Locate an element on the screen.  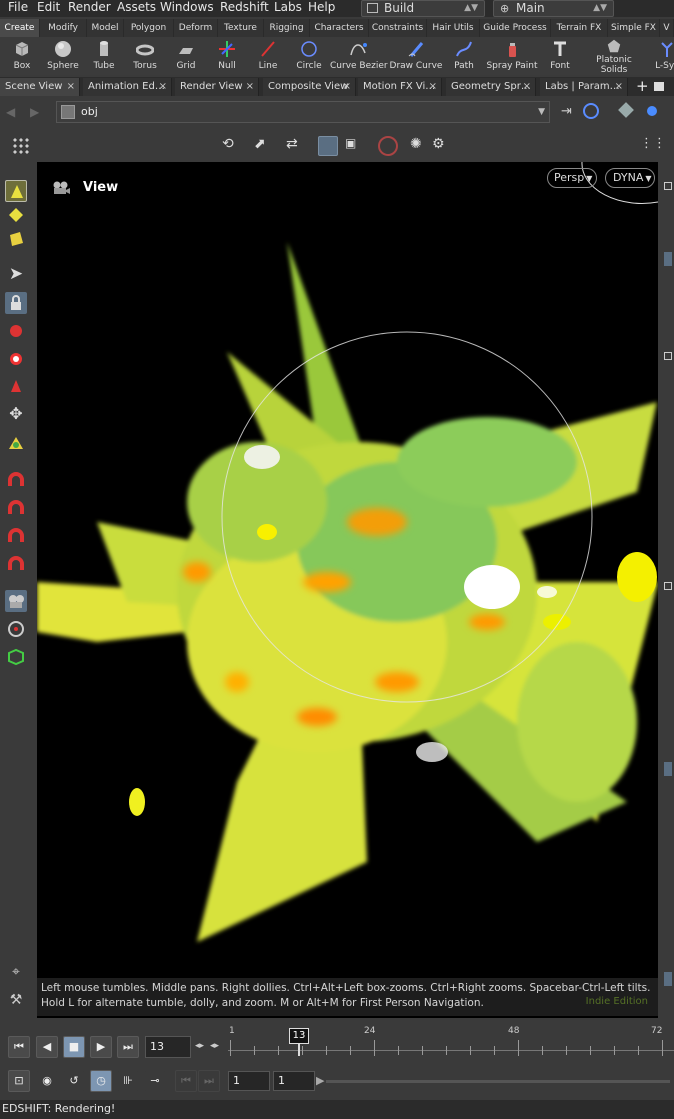
light-icon: ✺ is located at coordinates (420, 146).